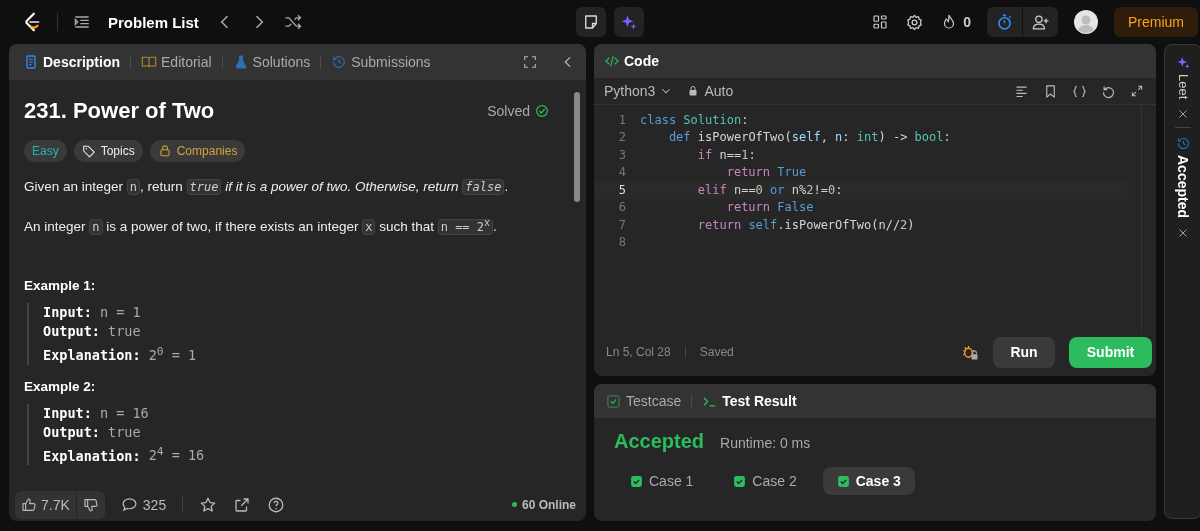  What do you see at coordinates (662, 481) in the screenshot?
I see `case-tab: Case 1` at bounding box center [662, 481].